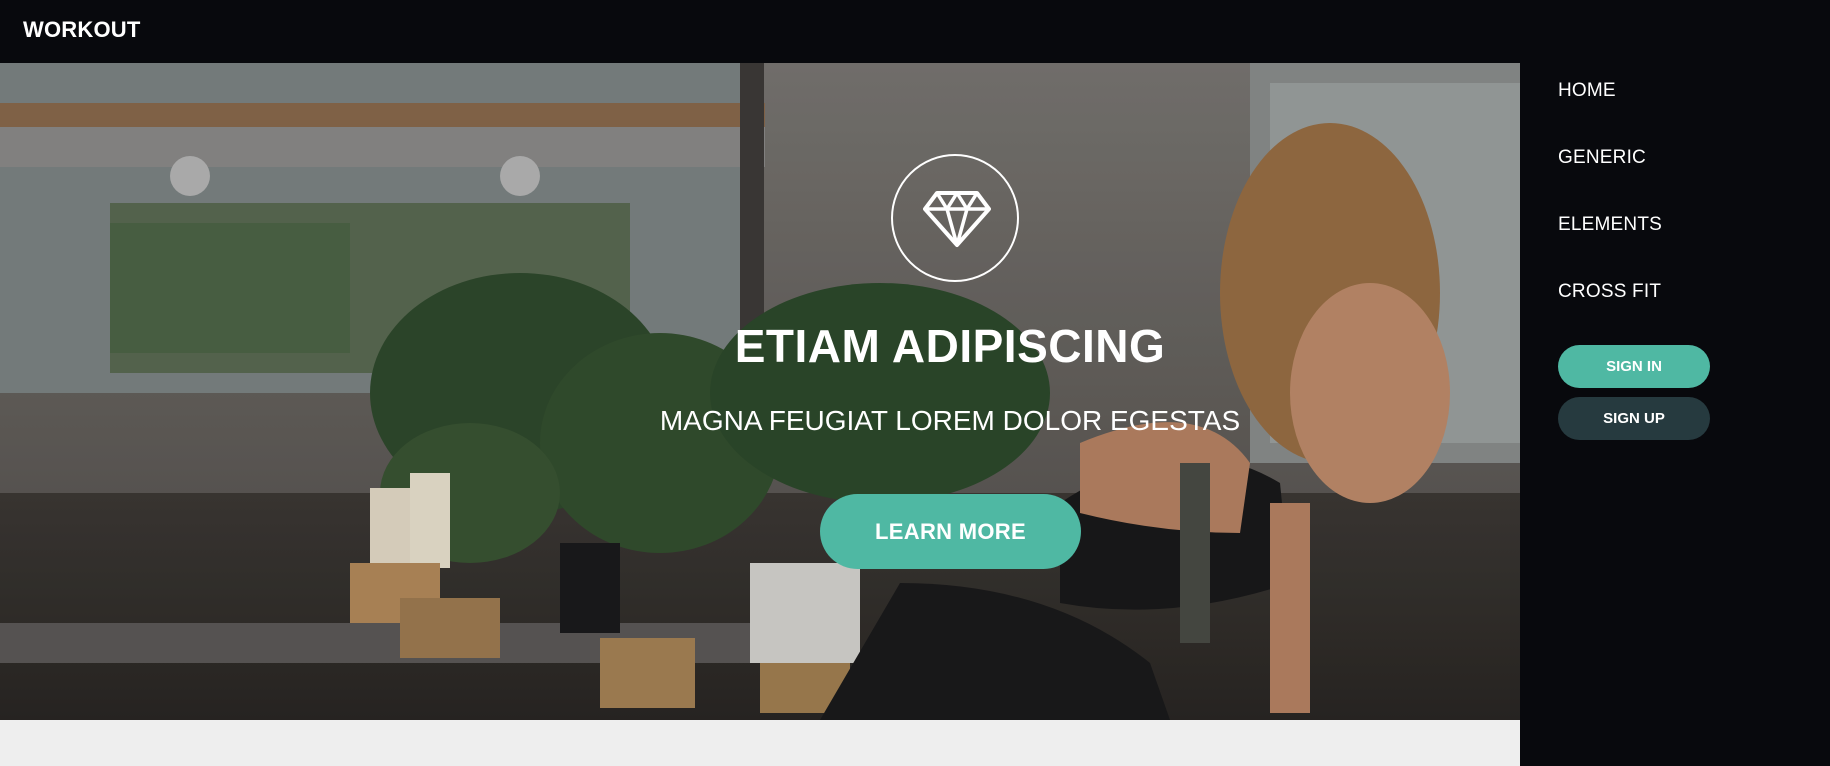 This screenshot has height=766, width=1830. What do you see at coordinates (1587, 91) in the screenshot?
I see `nav-item-home: HOME` at bounding box center [1587, 91].